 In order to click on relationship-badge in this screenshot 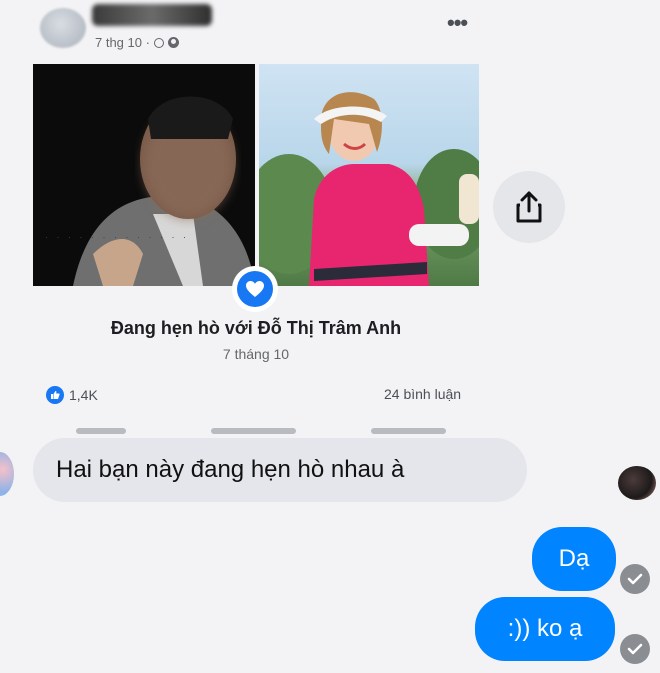, I will do `click(255, 289)`.